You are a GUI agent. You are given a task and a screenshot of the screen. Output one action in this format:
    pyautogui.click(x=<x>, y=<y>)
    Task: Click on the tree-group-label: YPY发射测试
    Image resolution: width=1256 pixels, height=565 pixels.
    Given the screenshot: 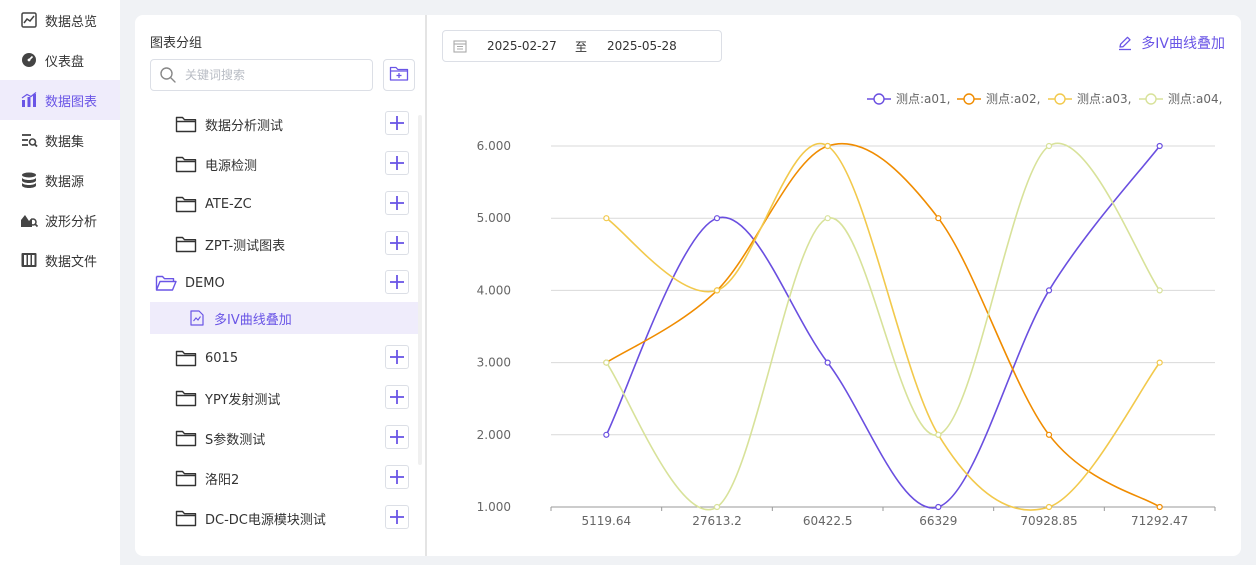 What is the action you would take?
    pyautogui.click(x=243, y=400)
    